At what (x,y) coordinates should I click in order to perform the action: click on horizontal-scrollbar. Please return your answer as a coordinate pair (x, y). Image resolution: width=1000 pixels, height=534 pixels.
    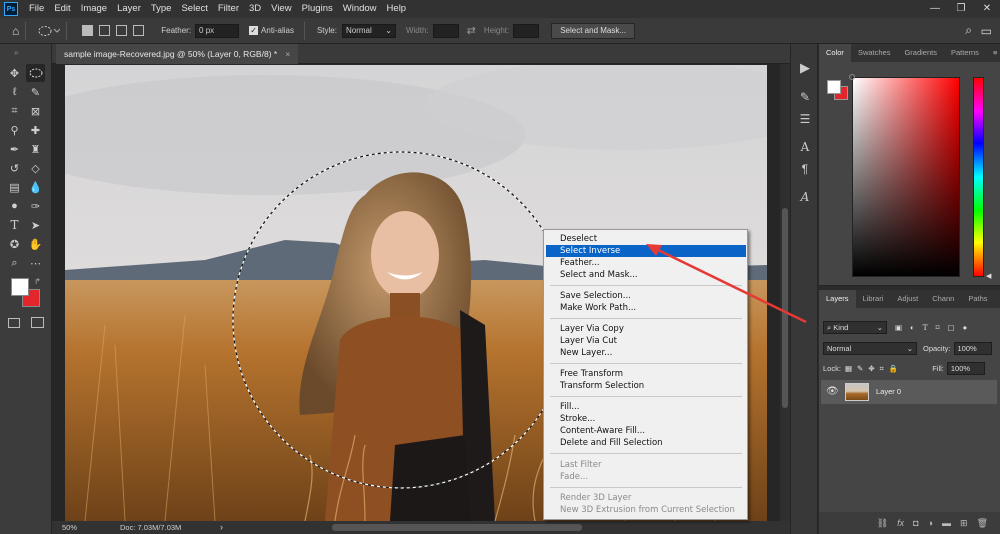
    Looking at the image, I should click on (457, 527).